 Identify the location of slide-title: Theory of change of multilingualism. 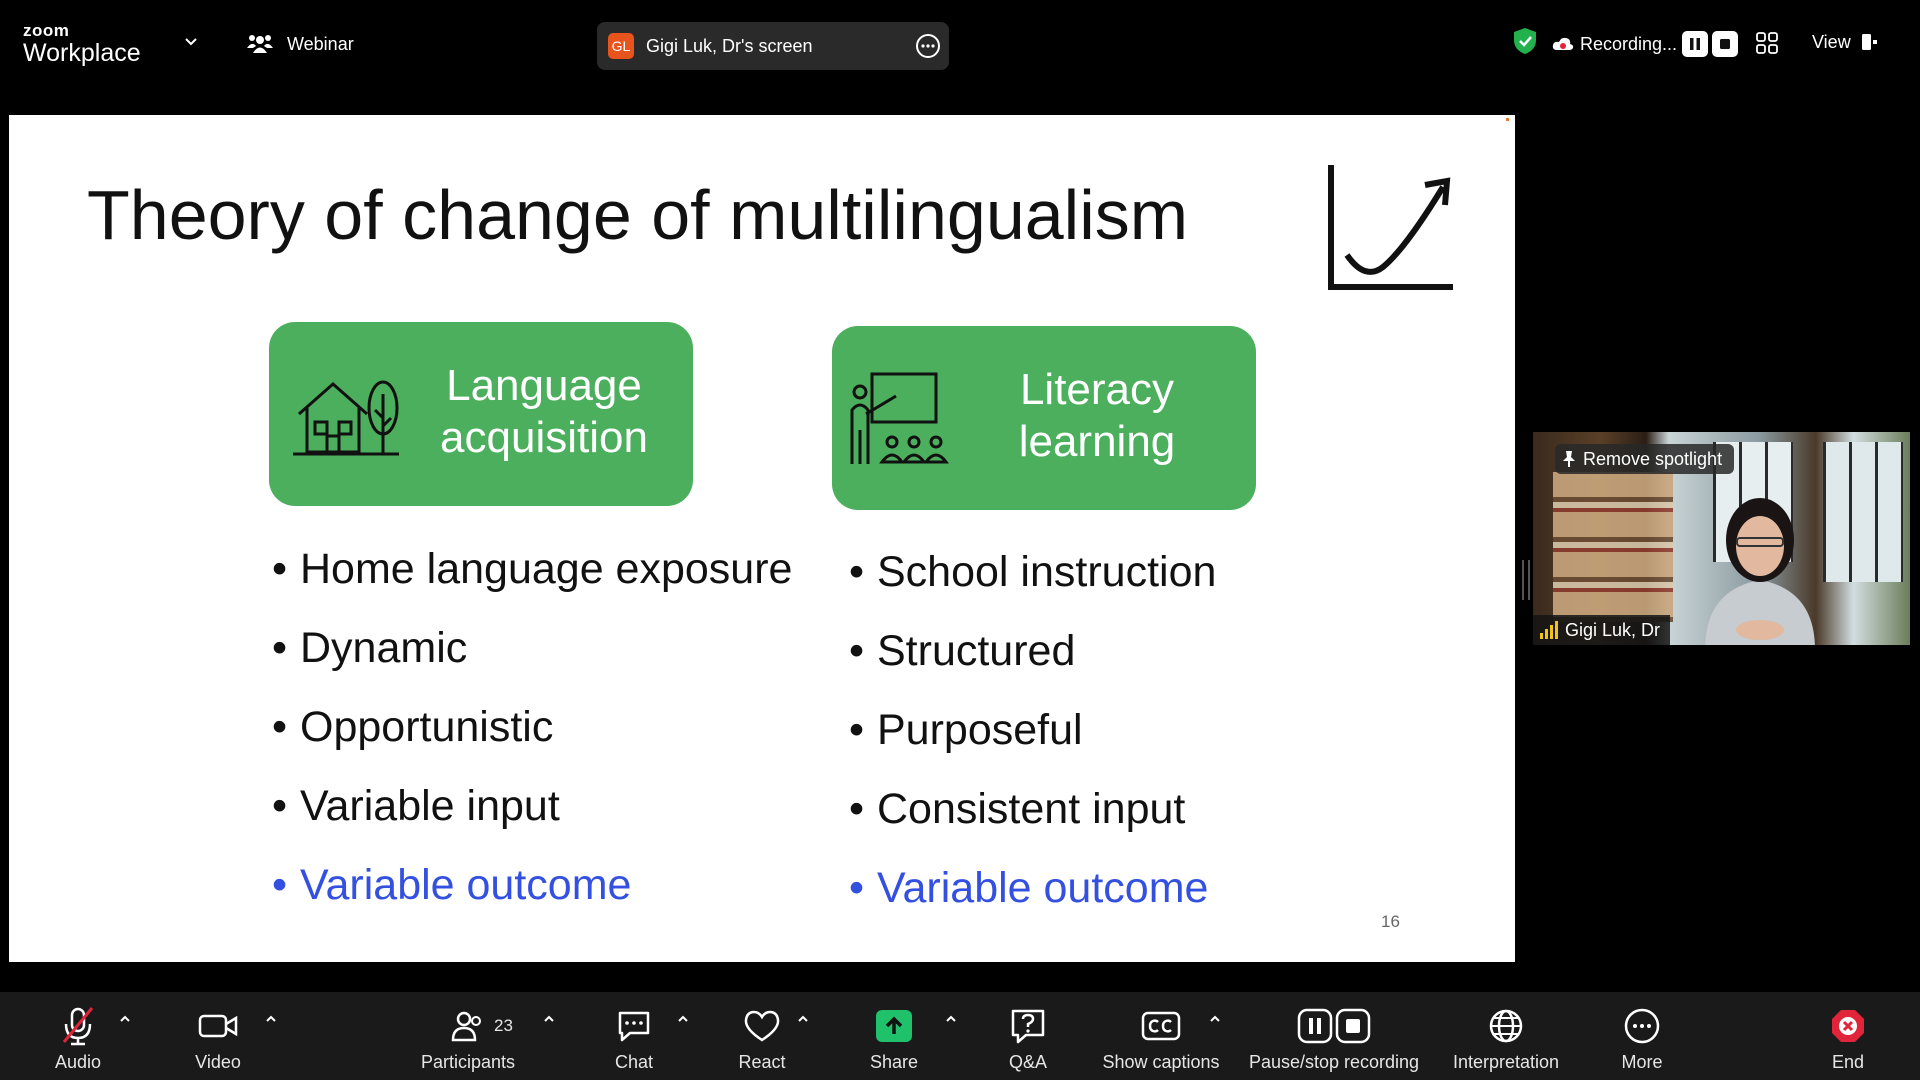
(638, 215).